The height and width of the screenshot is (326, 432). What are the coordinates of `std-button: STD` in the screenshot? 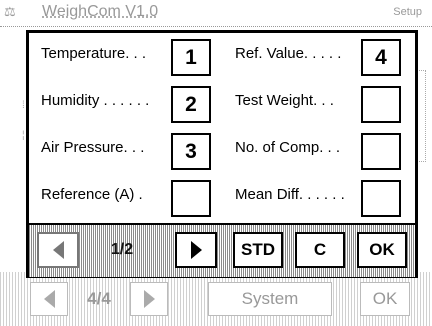 It's located at (258, 250).